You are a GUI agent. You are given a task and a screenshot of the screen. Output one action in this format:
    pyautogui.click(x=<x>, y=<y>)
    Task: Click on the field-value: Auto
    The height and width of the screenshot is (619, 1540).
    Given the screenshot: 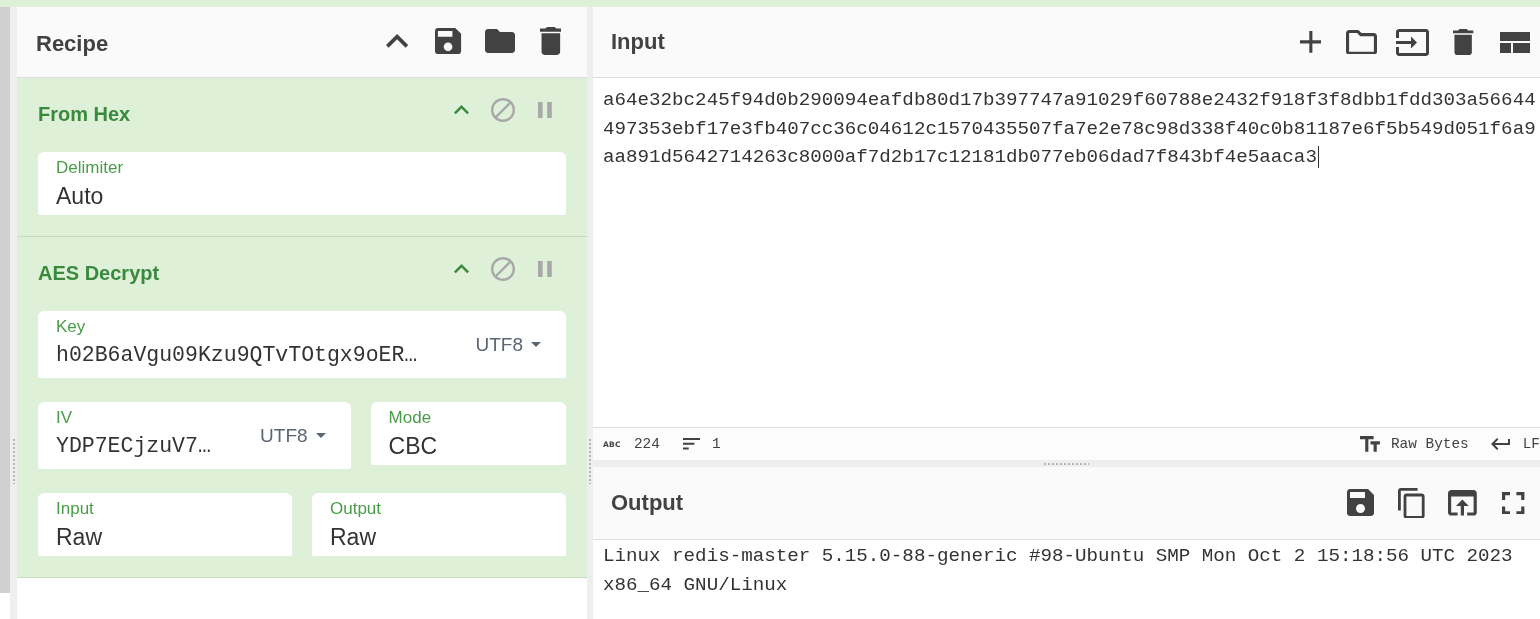 What is the action you would take?
    pyautogui.click(x=80, y=196)
    